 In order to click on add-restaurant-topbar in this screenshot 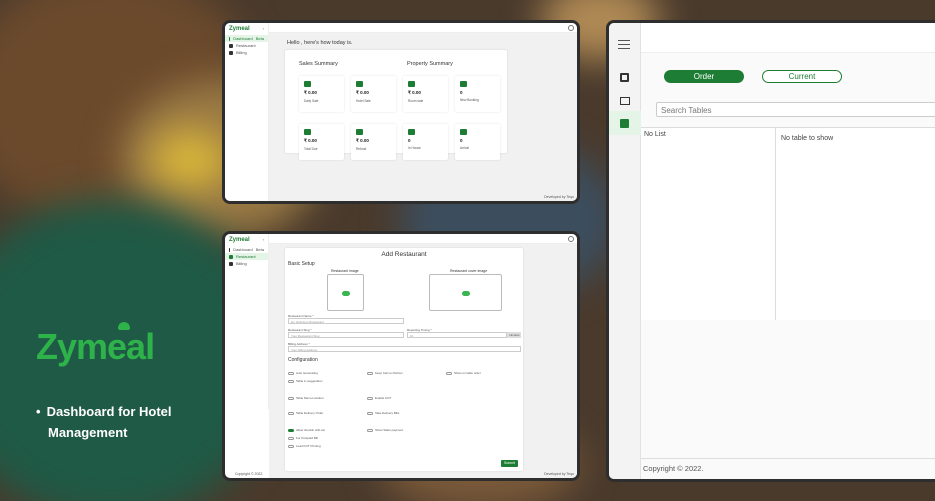, I will do `click(423, 239)`.